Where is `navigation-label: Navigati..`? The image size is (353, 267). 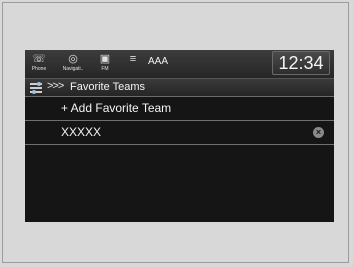 navigation-label: Navigati.. is located at coordinates (73, 69).